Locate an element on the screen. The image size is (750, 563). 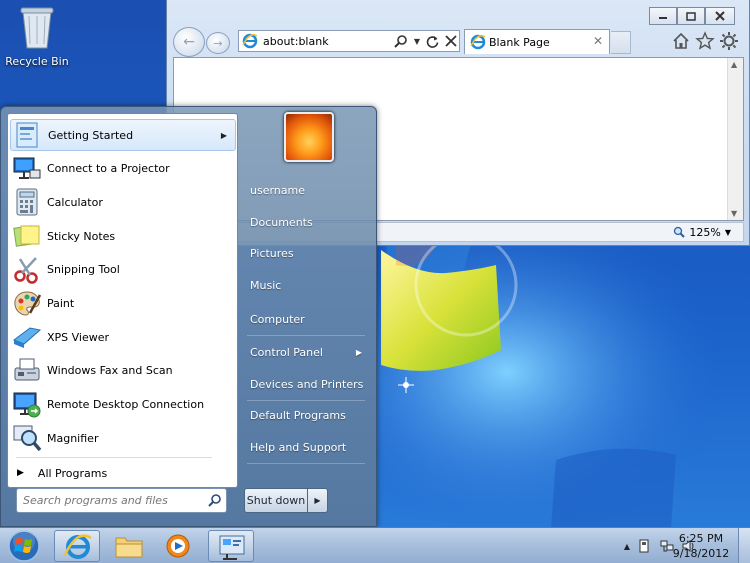
projector-icon is located at coordinates (27, 169).